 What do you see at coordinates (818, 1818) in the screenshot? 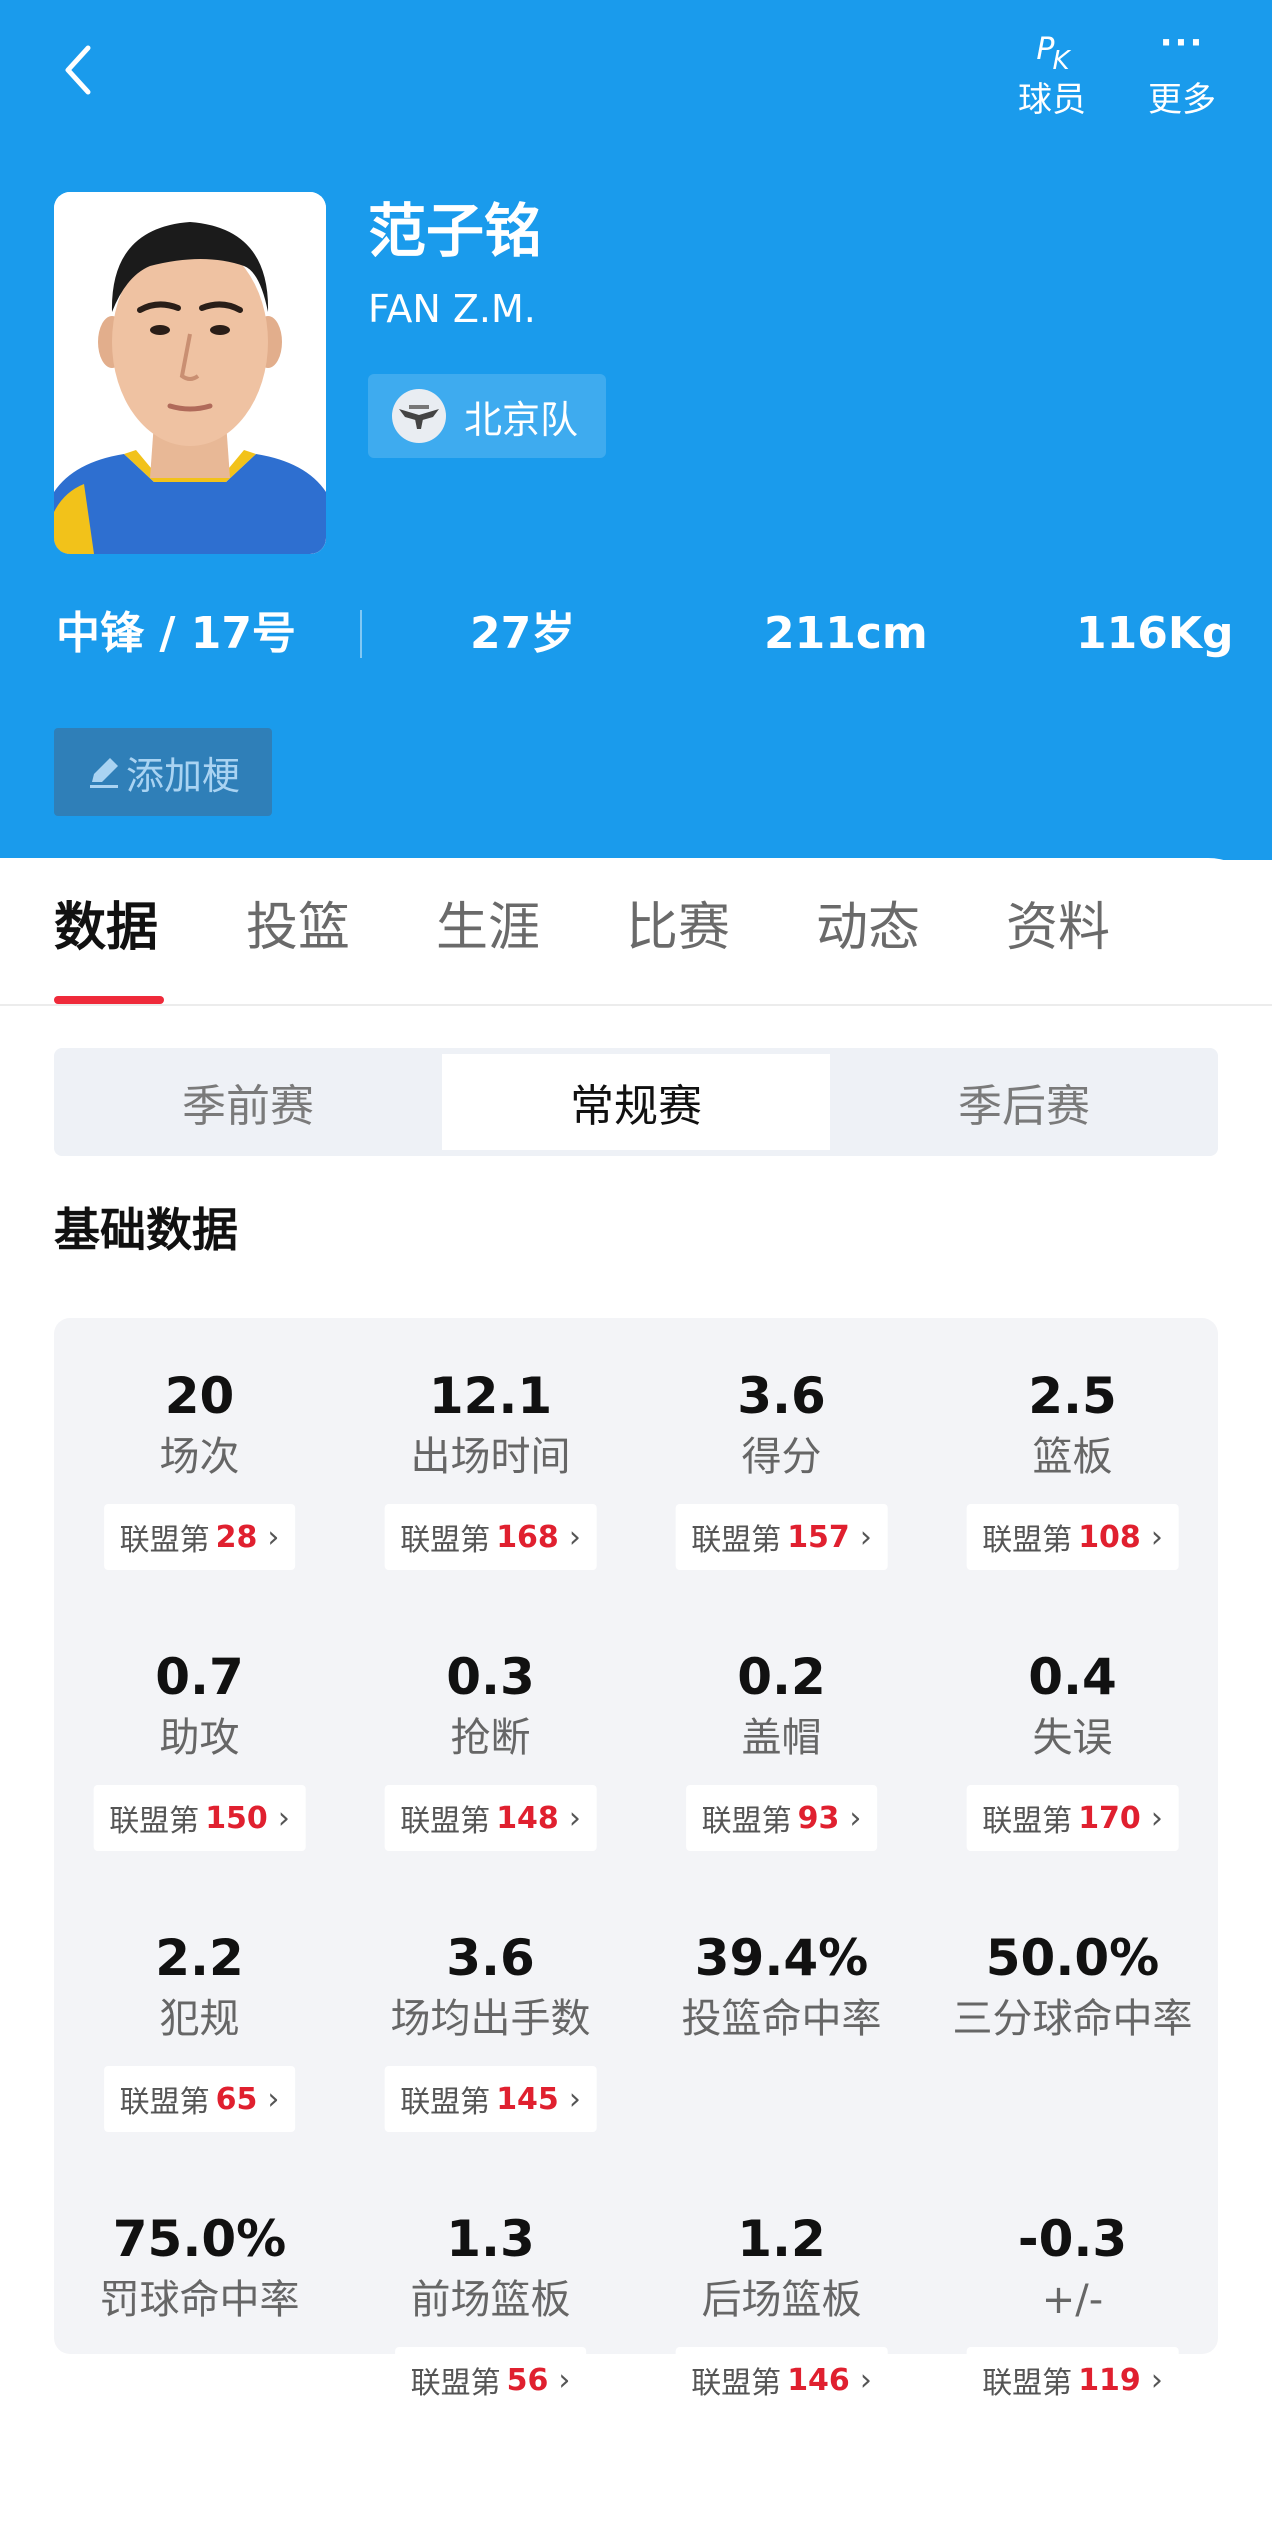
I see `rank-number: 93` at bounding box center [818, 1818].